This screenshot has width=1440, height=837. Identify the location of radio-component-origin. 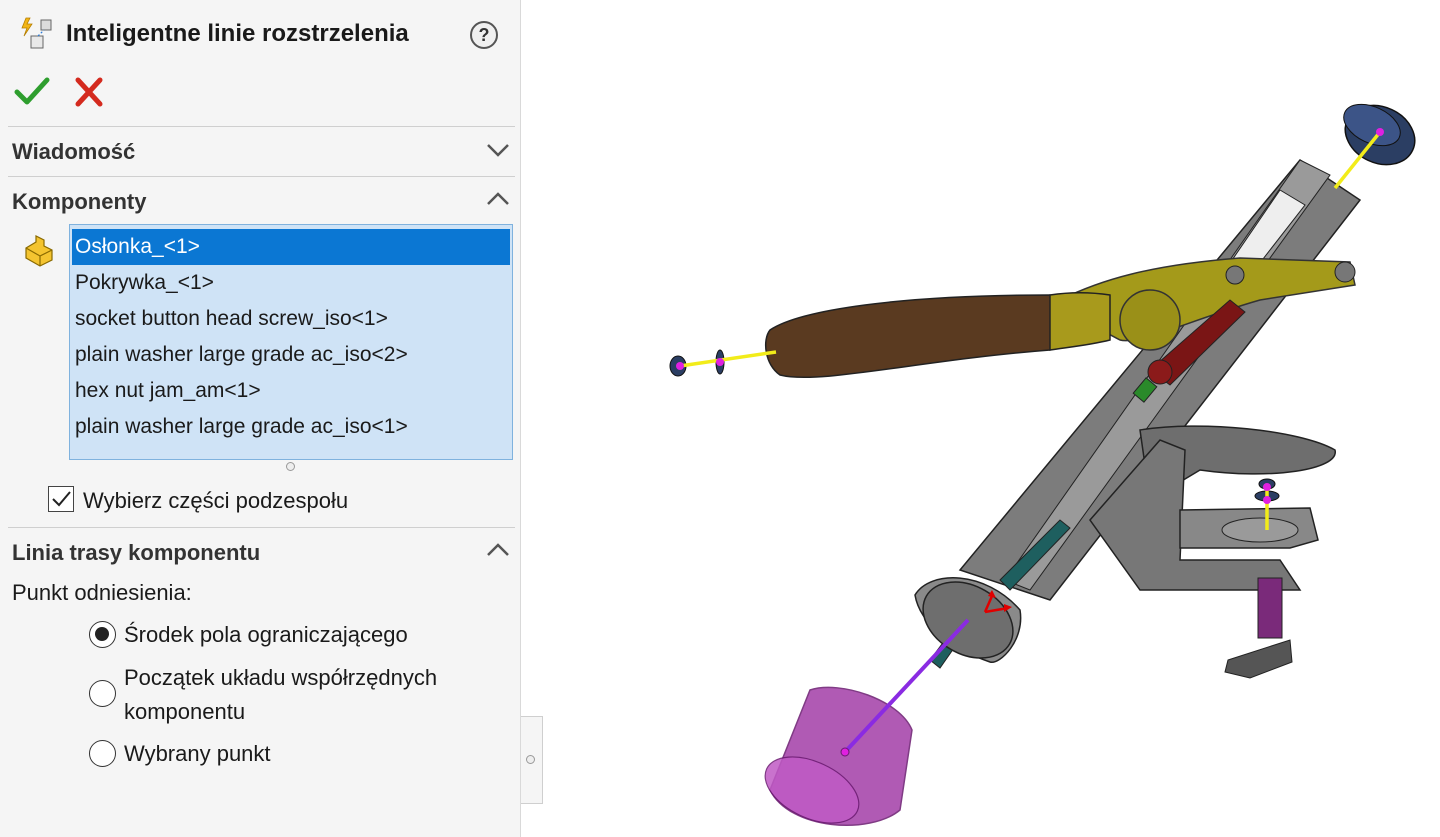
(102, 693).